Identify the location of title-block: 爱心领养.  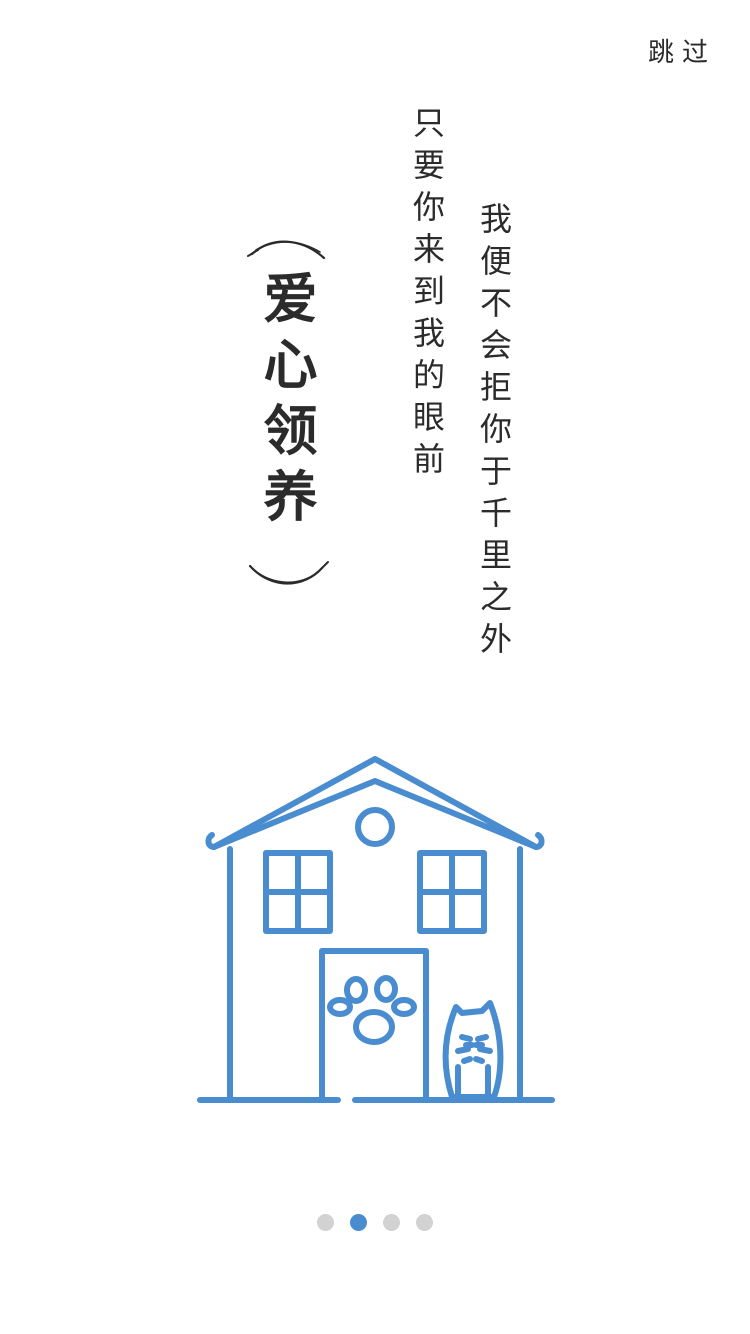
(287, 412).